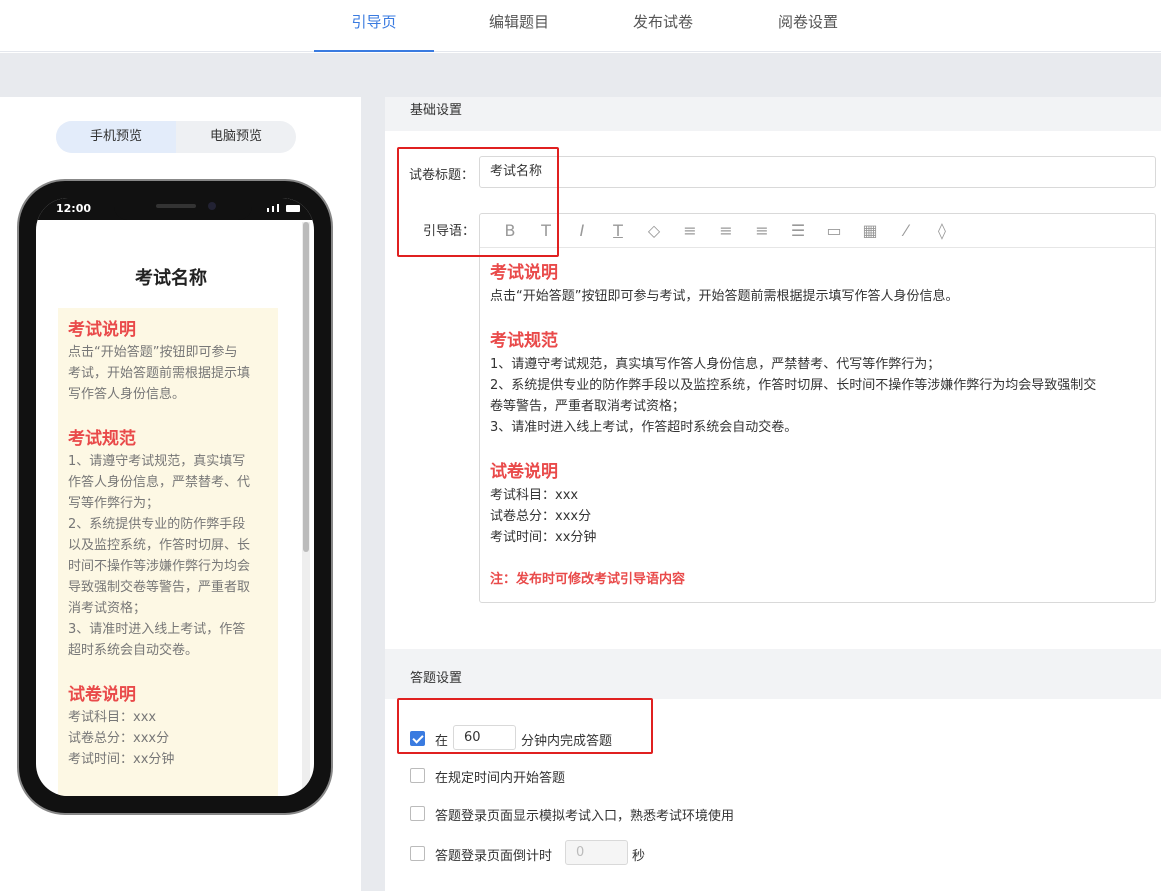 This screenshot has height=891, width=1161. I want to click on eraser-icon: ◊, so click(942, 230).